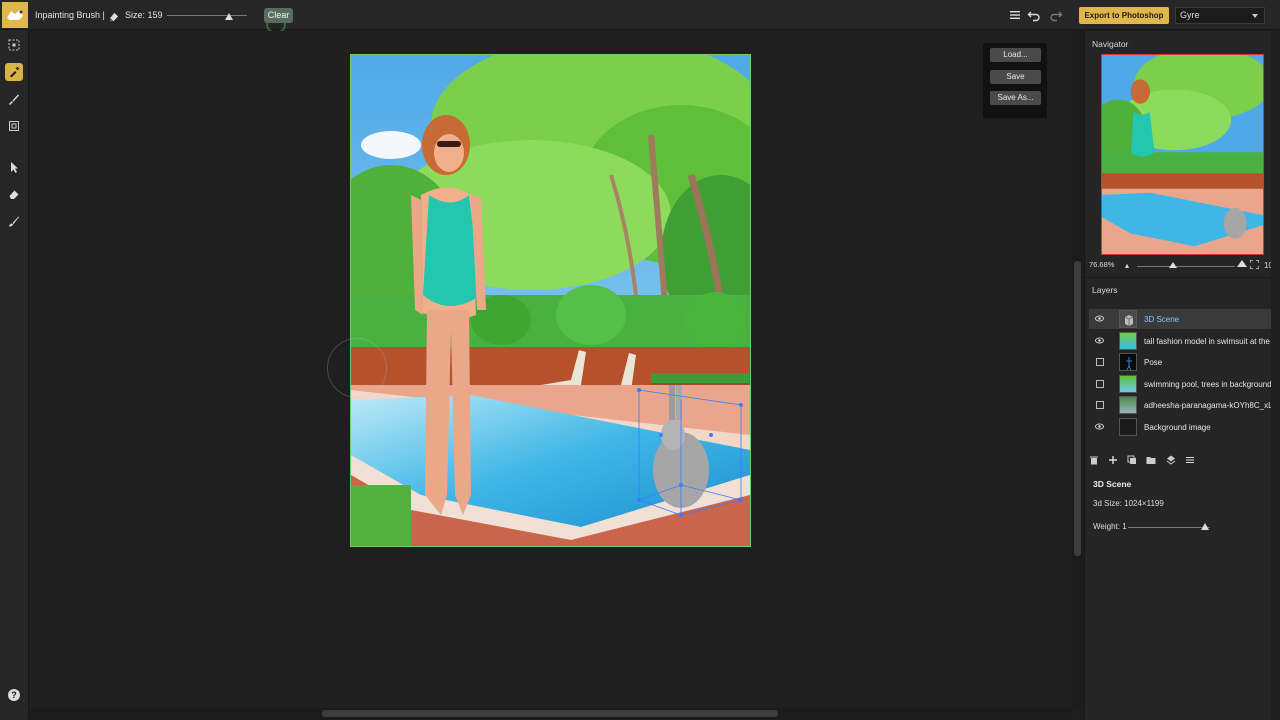 The height and width of the screenshot is (720, 1280). Describe the element at coordinates (15, 15) in the screenshot. I see `app-logo` at that location.